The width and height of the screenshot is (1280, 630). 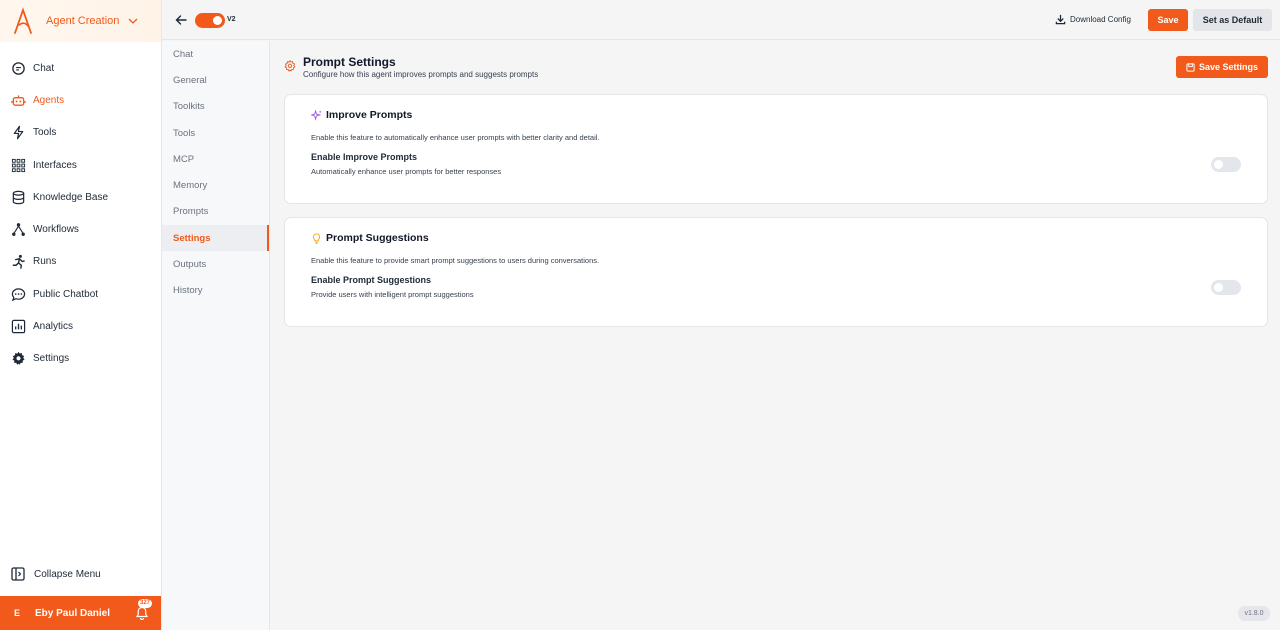 I want to click on avatar: E, so click(x=17, y=613).